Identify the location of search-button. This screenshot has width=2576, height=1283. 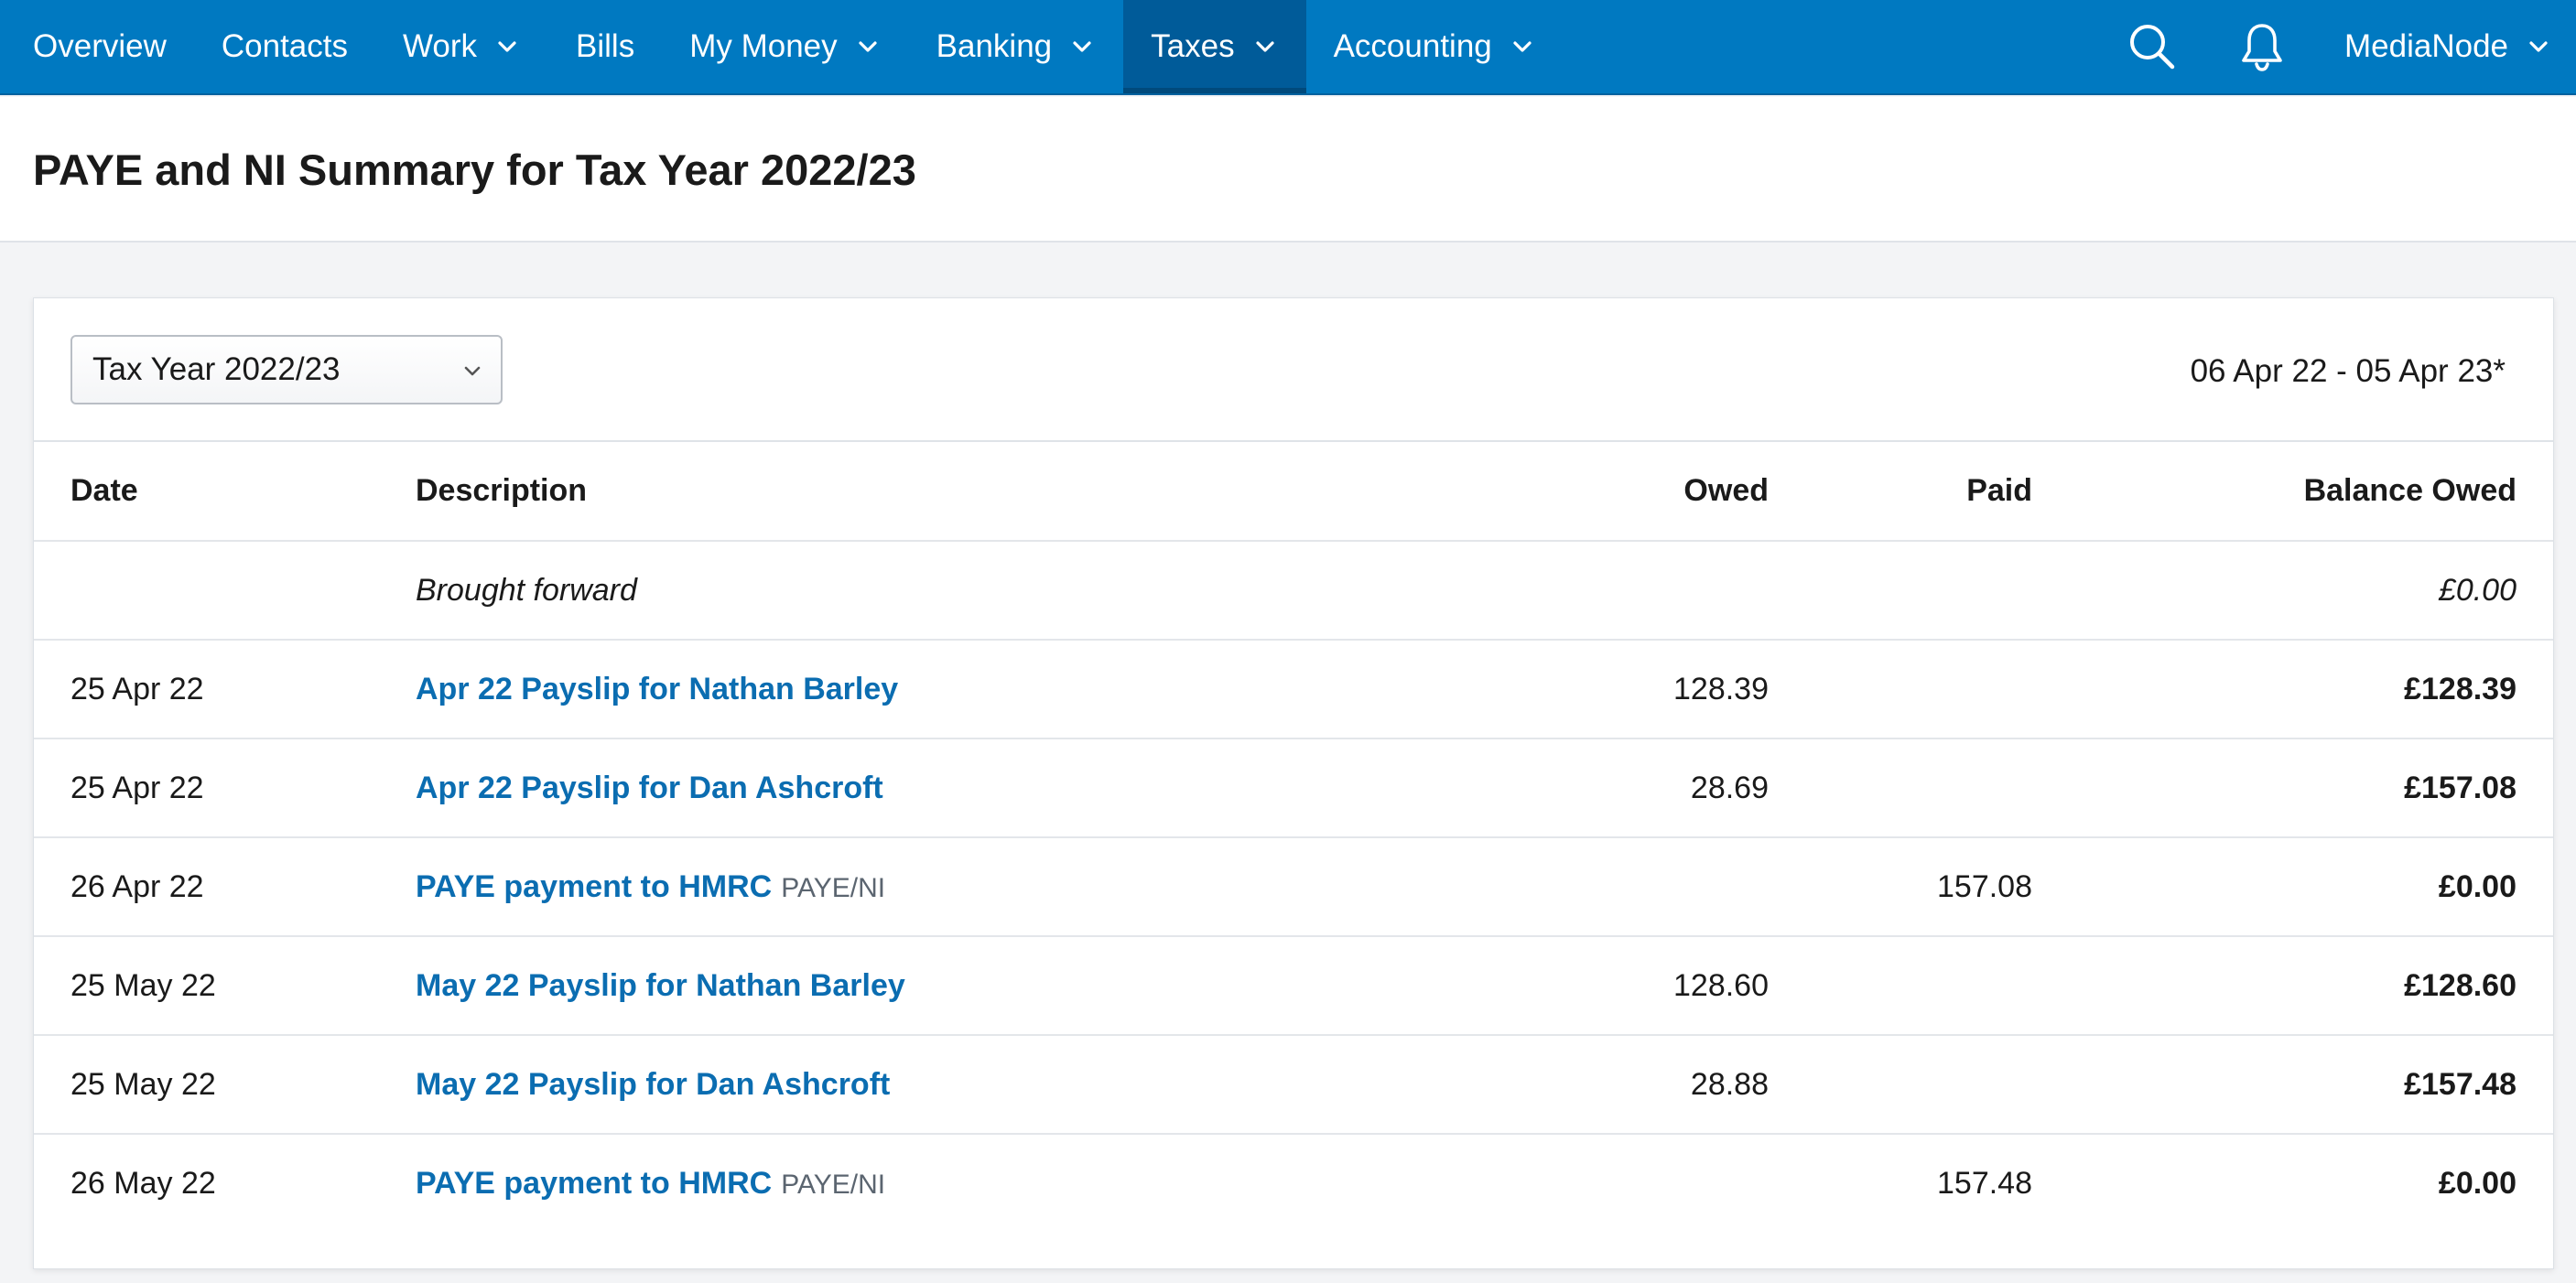
(2153, 47).